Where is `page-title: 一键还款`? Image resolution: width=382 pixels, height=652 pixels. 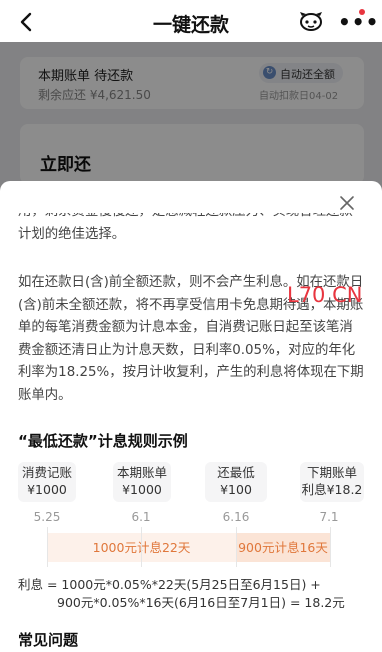 page-title: 一键还款 is located at coordinates (190, 25).